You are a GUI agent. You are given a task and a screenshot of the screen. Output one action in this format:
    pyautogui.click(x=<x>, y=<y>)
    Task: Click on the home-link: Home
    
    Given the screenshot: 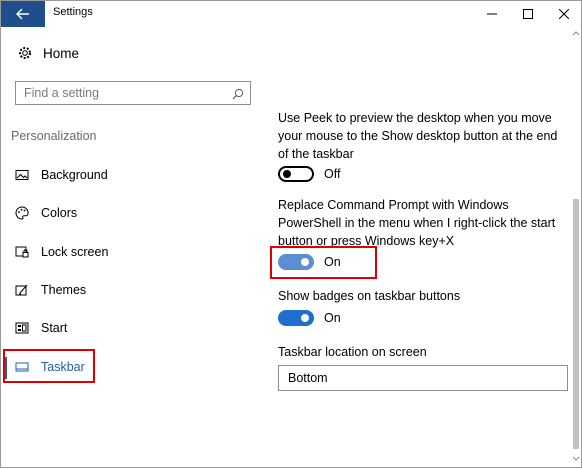 What is the action you would take?
    pyautogui.click(x=48, y=53)
    